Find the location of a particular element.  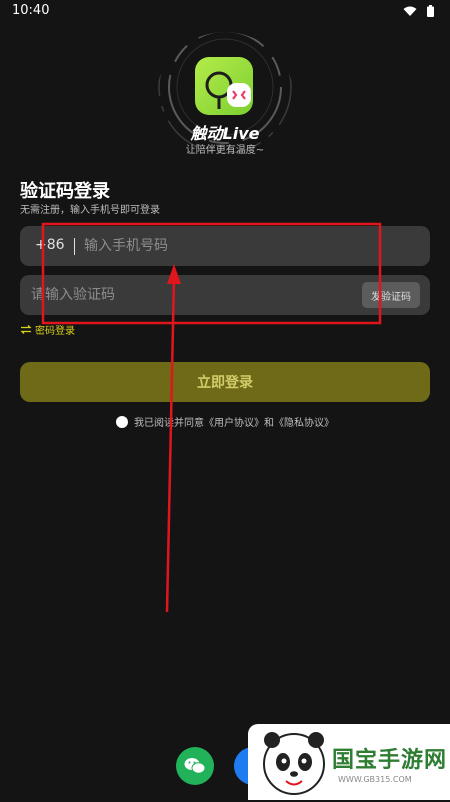

logo-tile is located at coordinates (224, 86).